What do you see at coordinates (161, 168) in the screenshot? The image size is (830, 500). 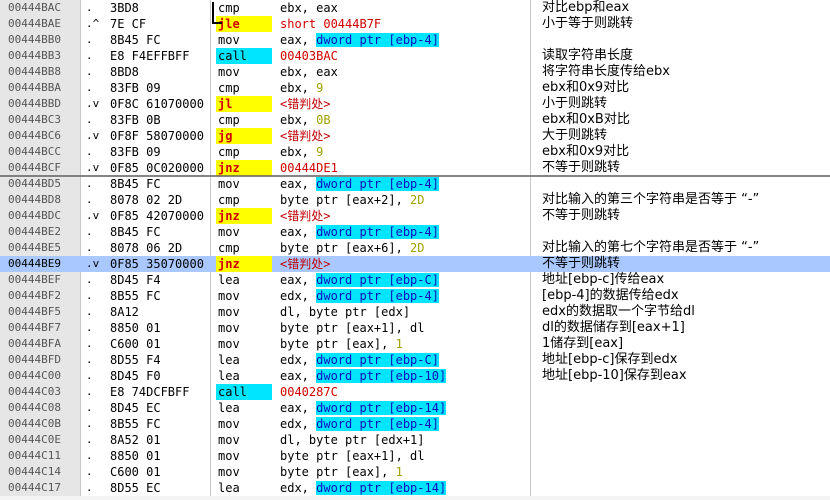 I see `hex-bytes: 0F85 0C020000` at bounding box center [161, 168].